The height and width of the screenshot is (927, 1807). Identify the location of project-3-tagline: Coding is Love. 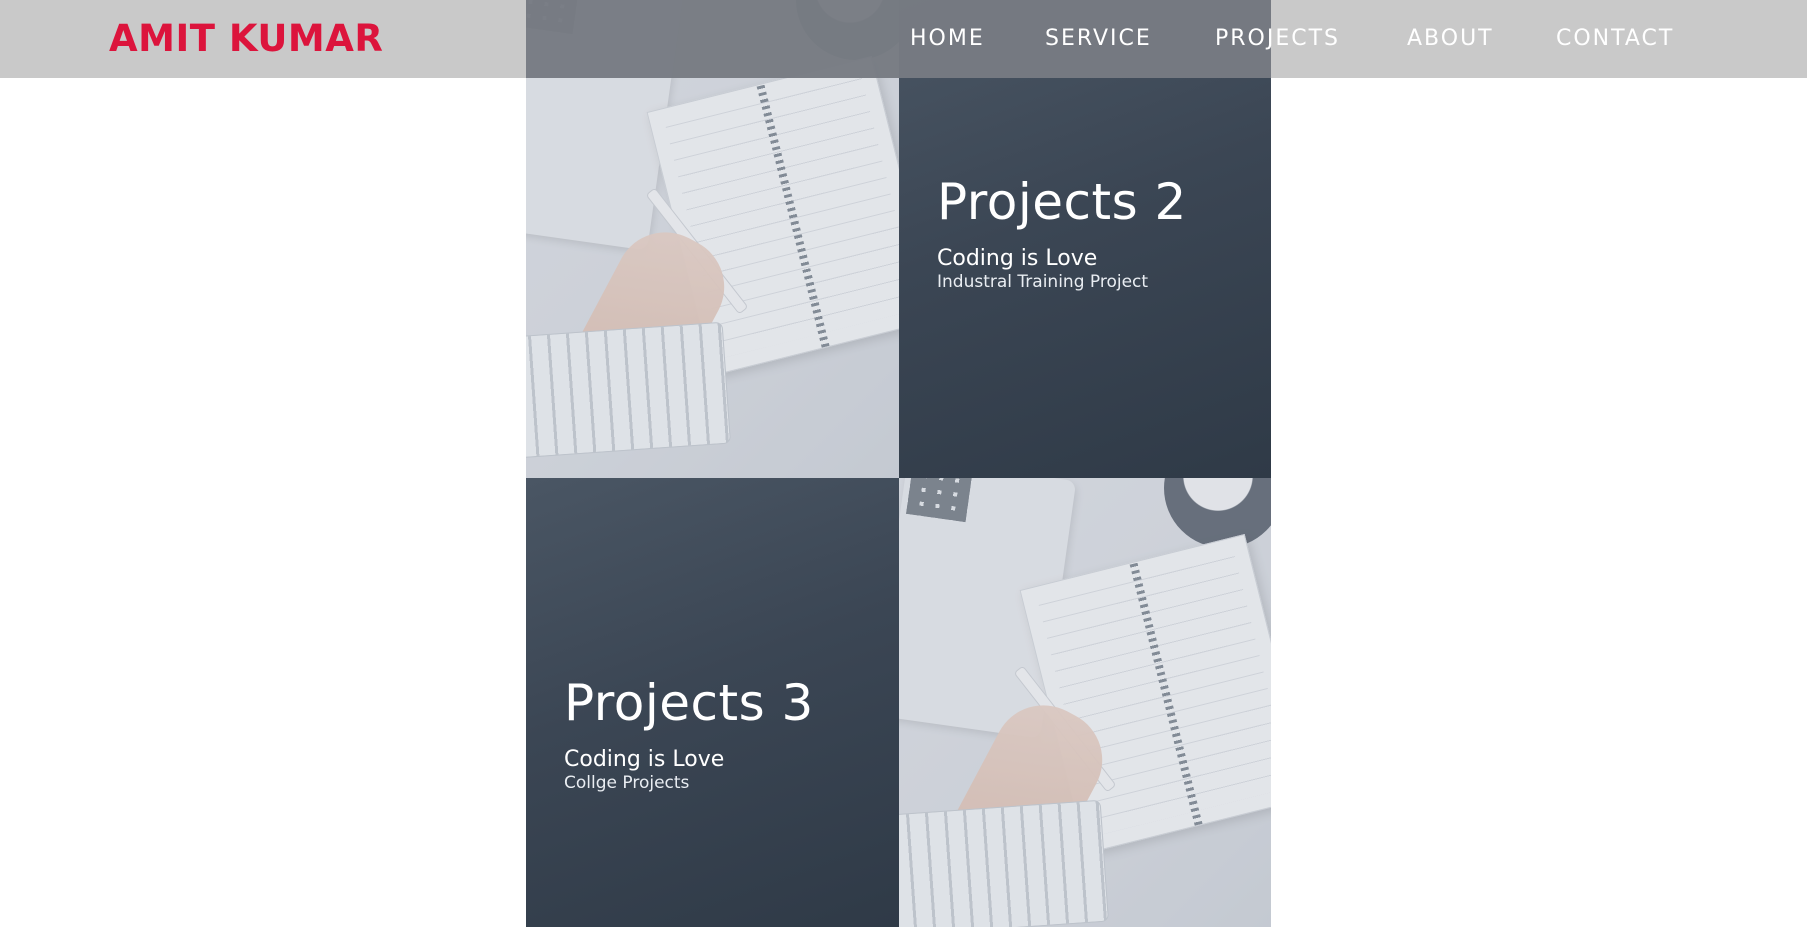
(644, 759).